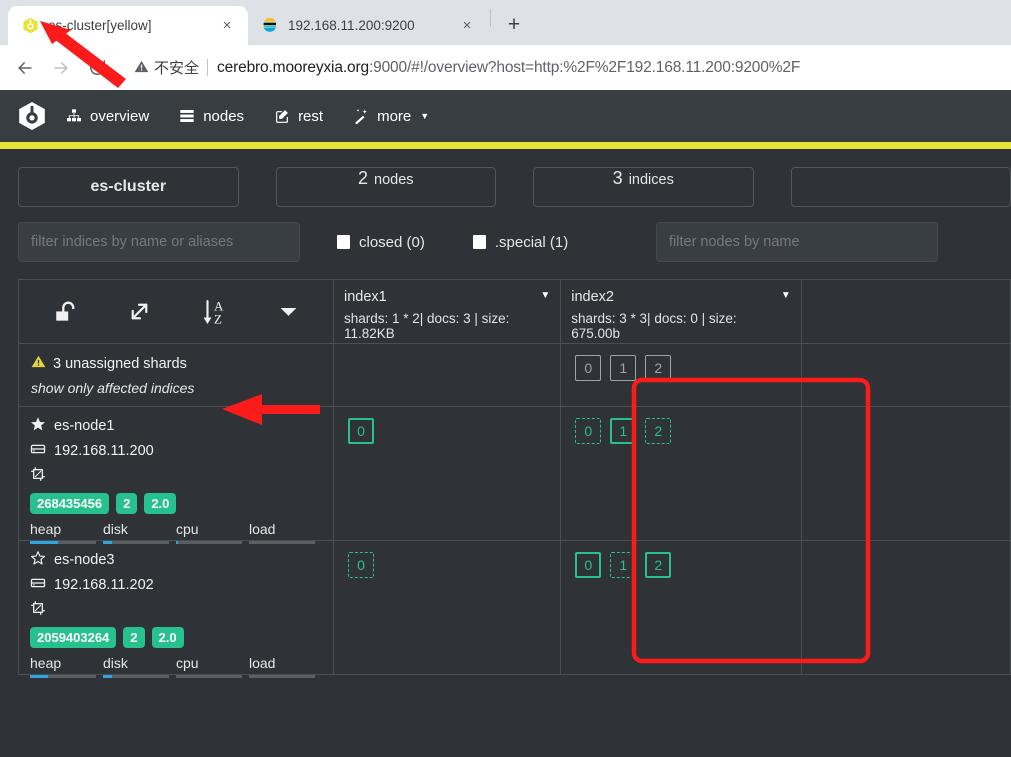  What do you see at coordinates (505, 145) in the screenshot?
I see `cluster-health-bar` at bounding box center [505, 145].